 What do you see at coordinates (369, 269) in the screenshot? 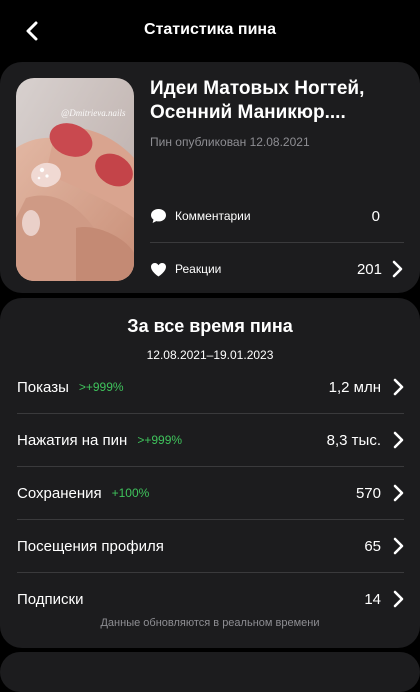
I see `reactions-count: 201` at bounding box center [369, 269].